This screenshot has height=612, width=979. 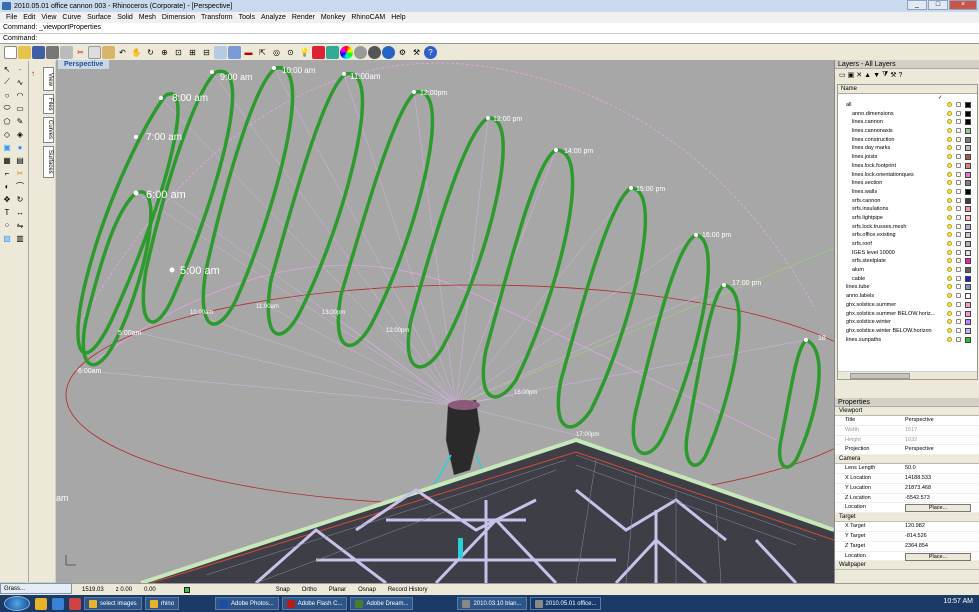 I want to click on boolean-icon: ◐, so click(x=7, y=186).